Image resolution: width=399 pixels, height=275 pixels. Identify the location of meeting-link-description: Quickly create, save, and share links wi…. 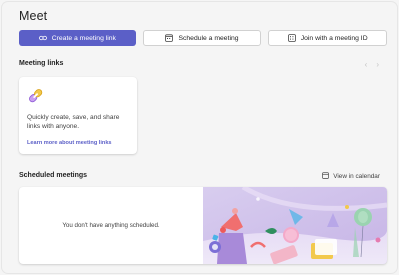
(73, 122).